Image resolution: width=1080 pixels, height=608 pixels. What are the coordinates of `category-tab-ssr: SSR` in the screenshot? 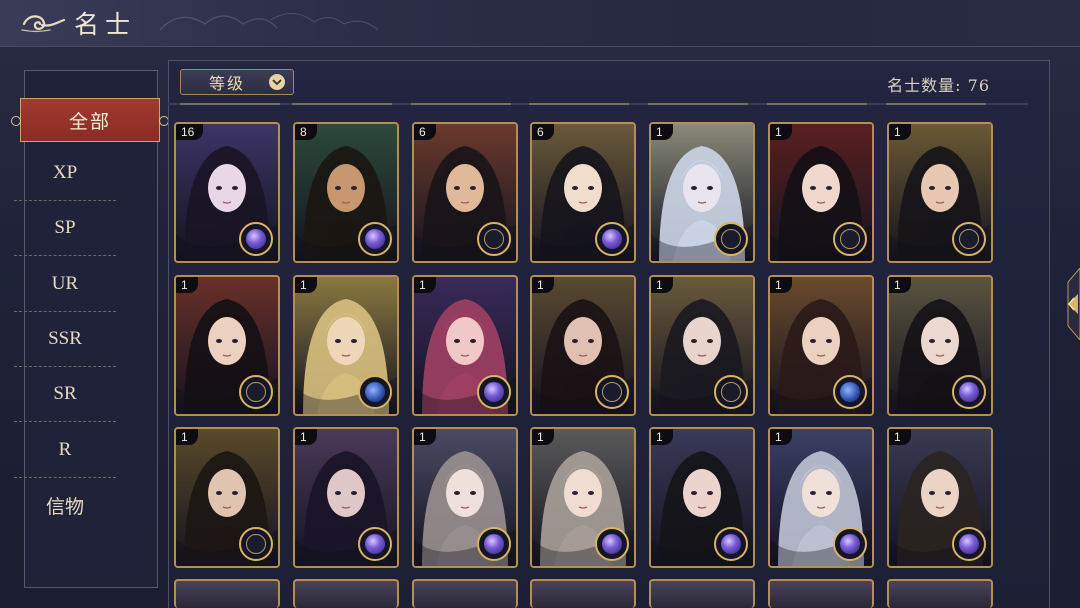 It's located at (65, 339).